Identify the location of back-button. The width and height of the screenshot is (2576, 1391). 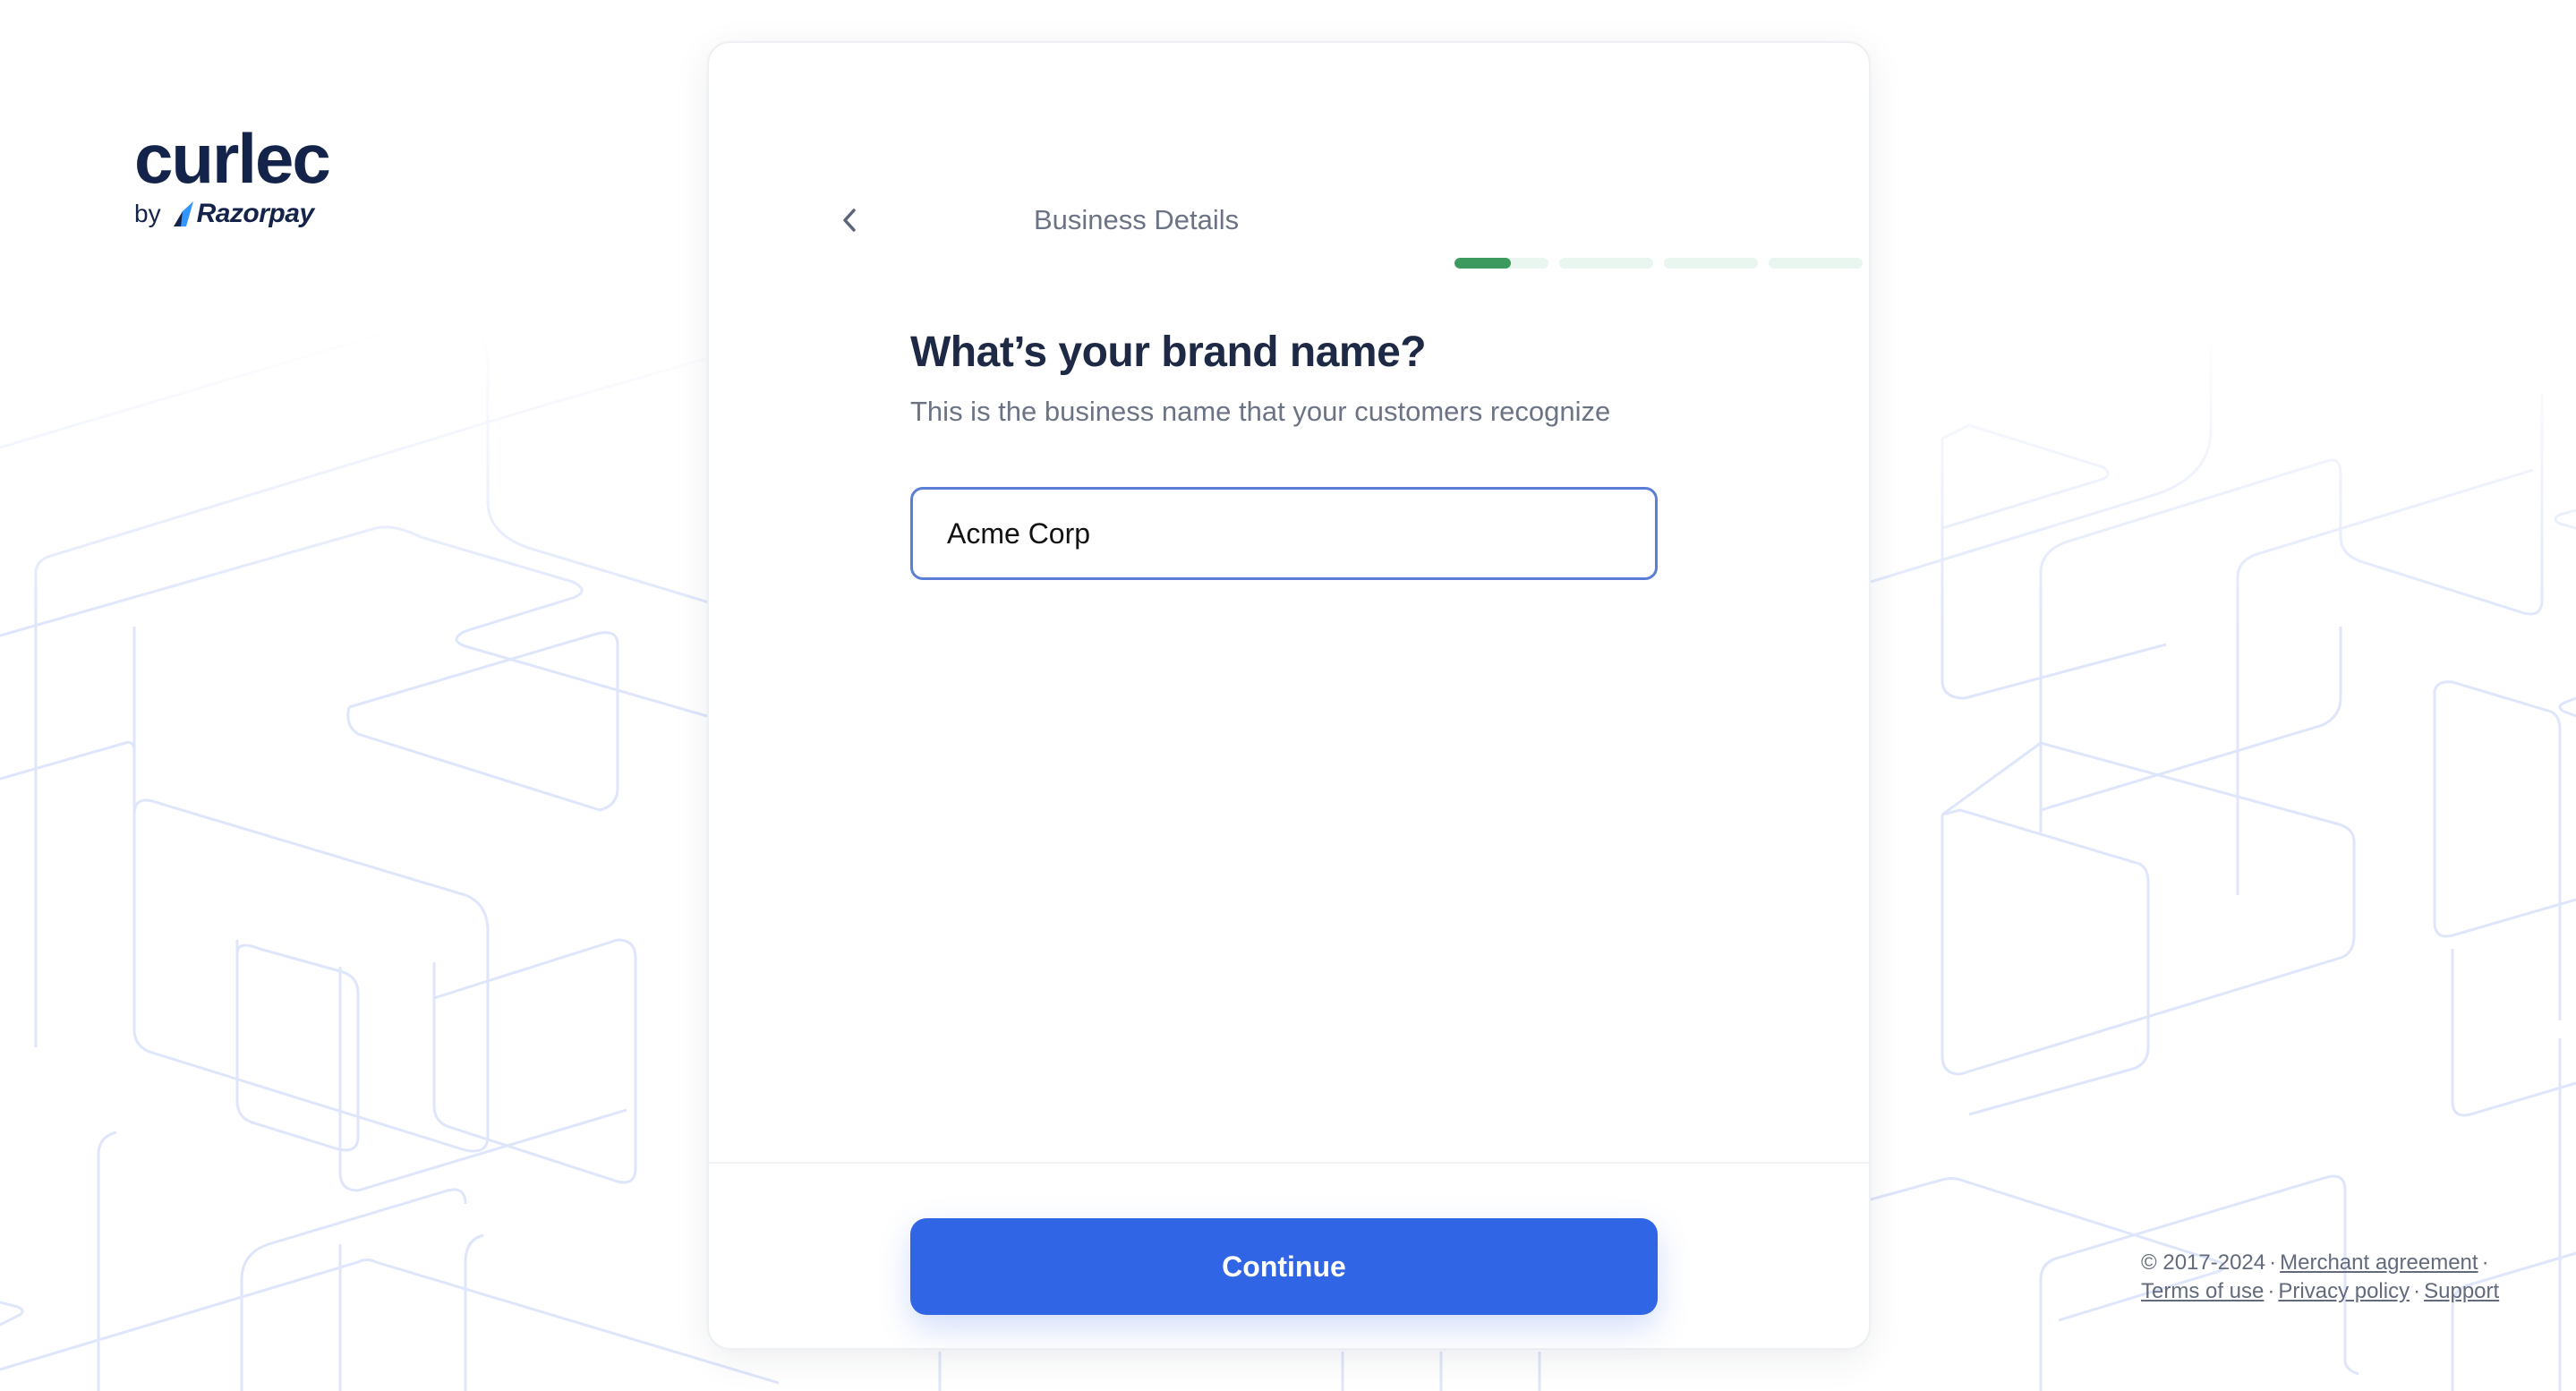
(856, 220).